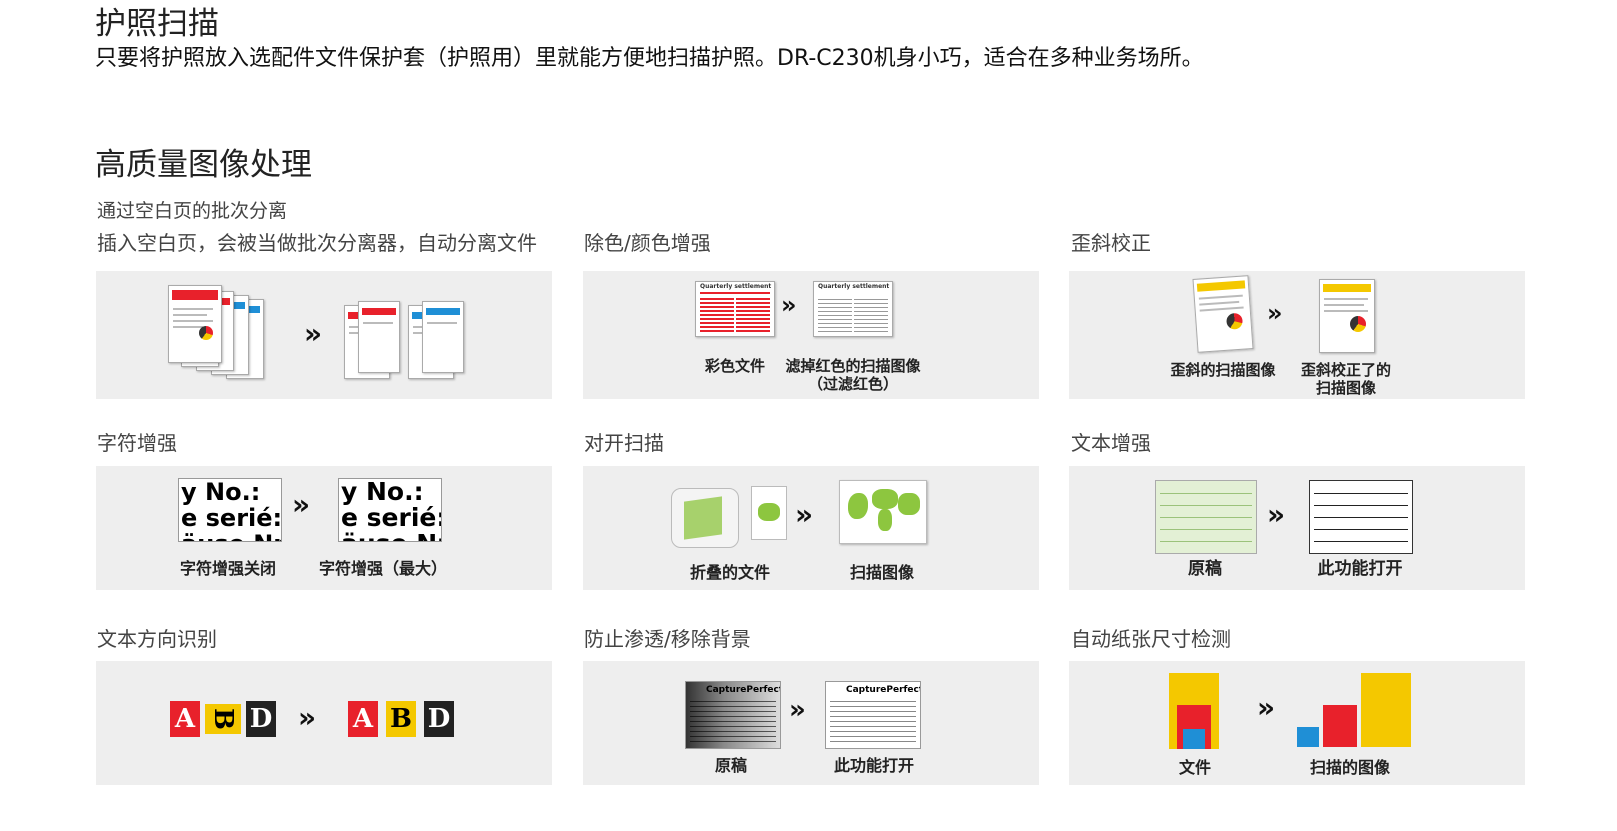 The height and width of the screenshot is (831, 1617). Describe the element at coordinates (733, 715) in the screenshot. I see `original-bleed-document-thumb: CapturePerfect` at that location.